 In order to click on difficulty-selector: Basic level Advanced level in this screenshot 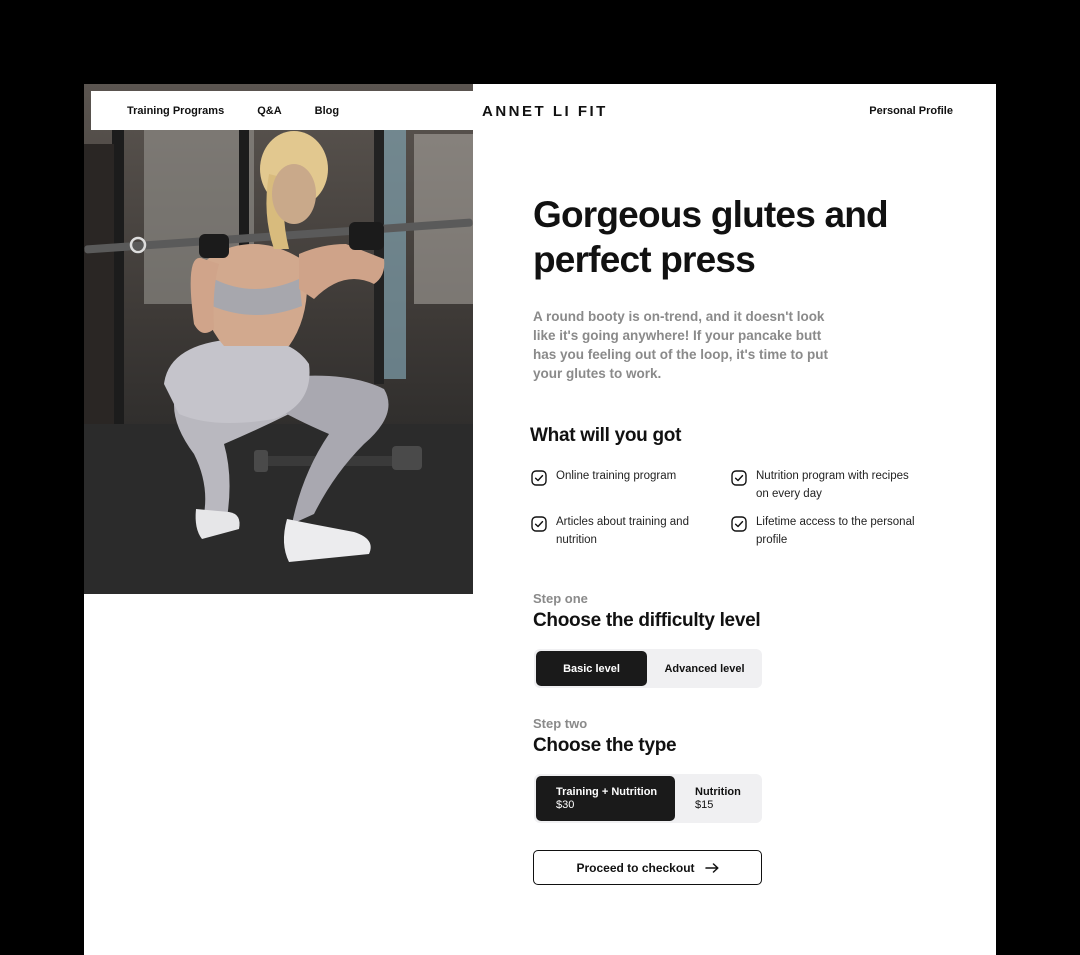, I will do `click(648, 668)`.